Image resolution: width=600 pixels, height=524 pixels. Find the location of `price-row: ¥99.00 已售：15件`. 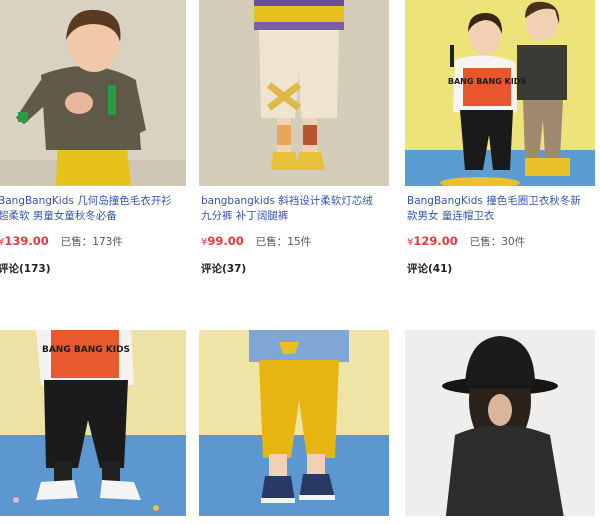

price-row: ¥99.00 已售：15件 is located at coordinates (293, 241).